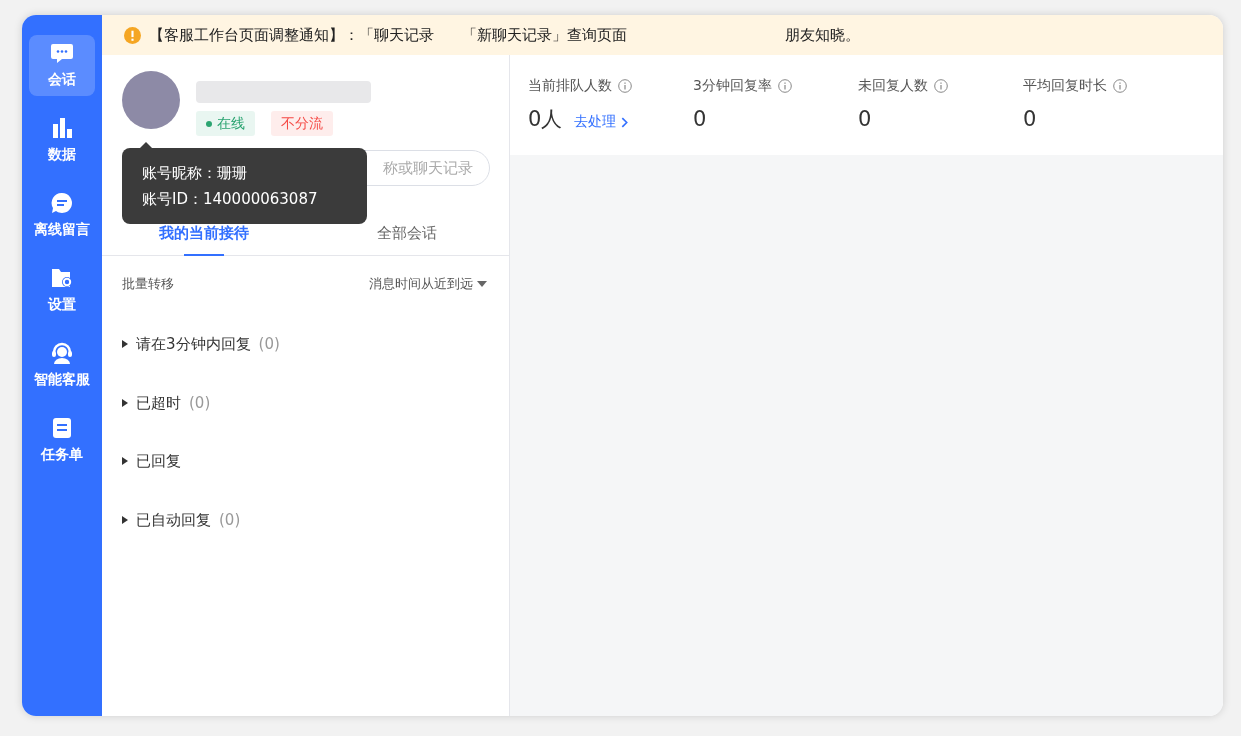 This screenshot has width=1241, height=736. I want to click on stat-label: 平均回复时长, so click(1065, 85).